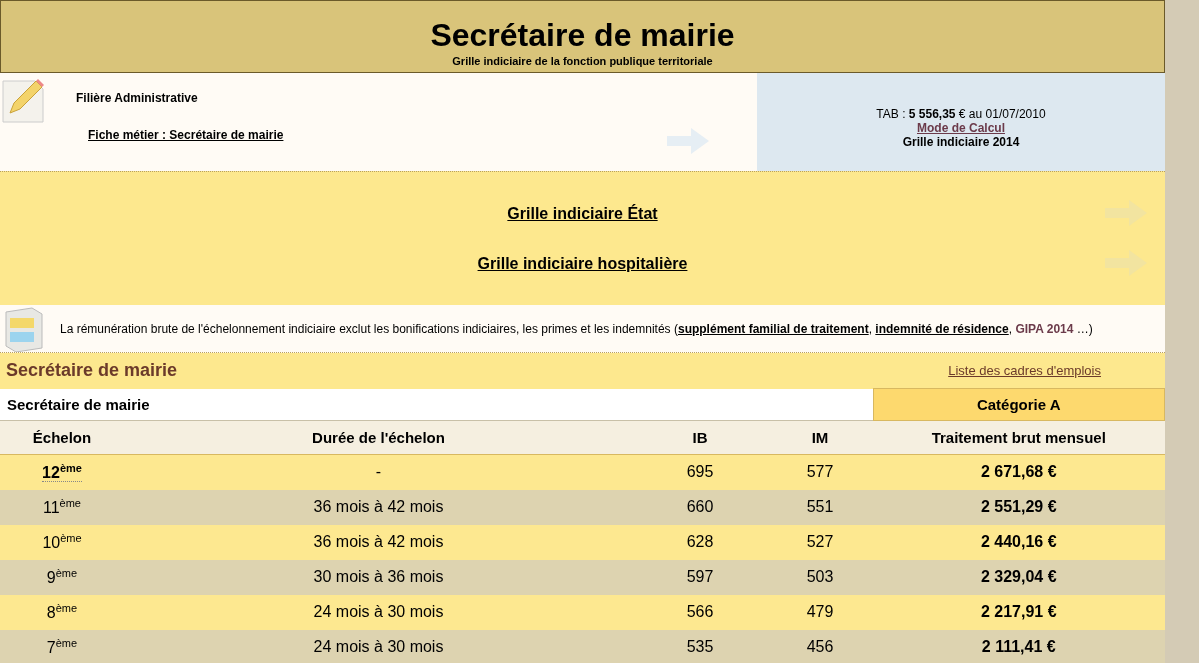 This screenshot has height=663, width=1199. What do you see at coordinates (23, 328) in the screenshot?
I see `filing-cabinet-icon` at bounding box center [23, 328].